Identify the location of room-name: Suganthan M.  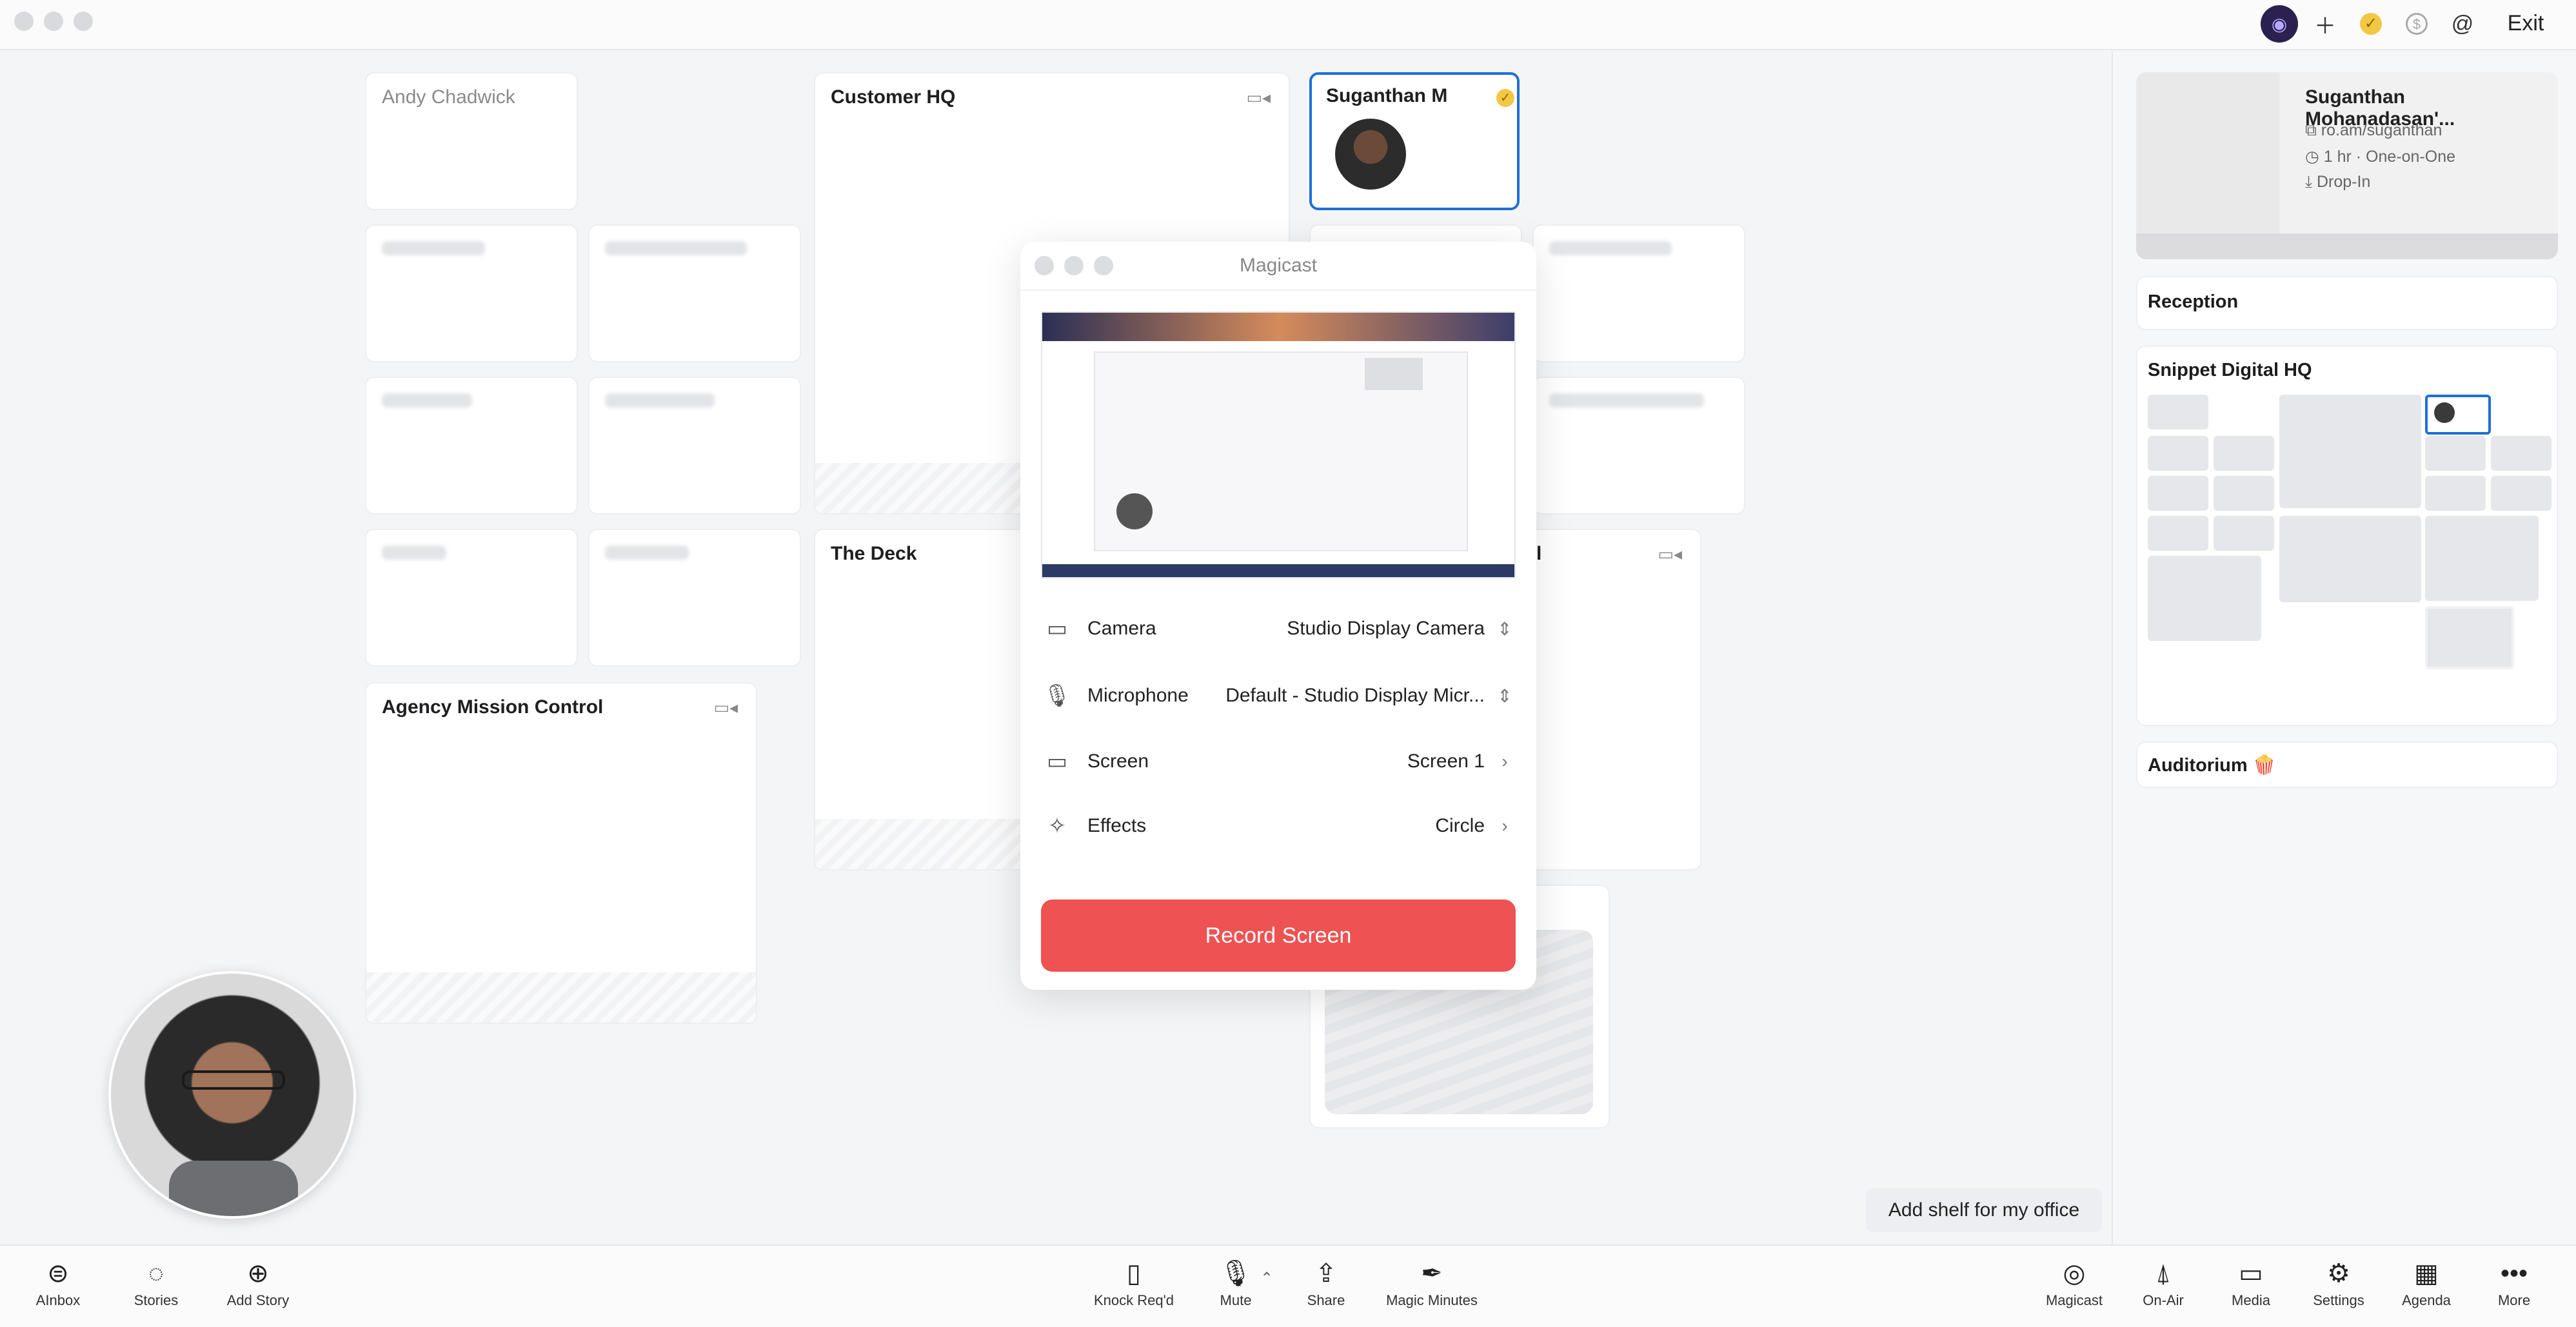
(1387, 95).